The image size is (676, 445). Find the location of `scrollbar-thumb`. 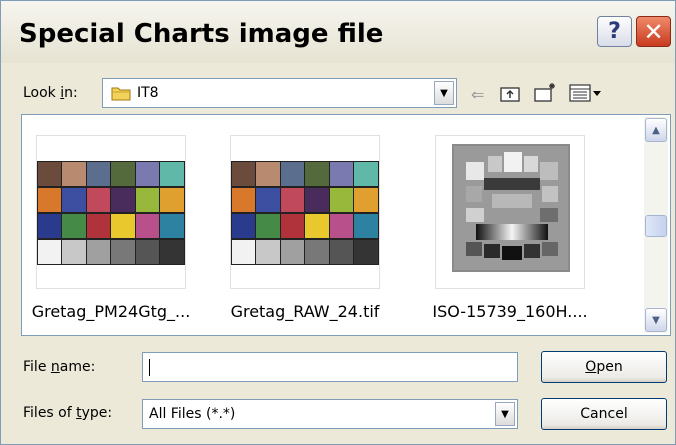

scrollbar-thumb is located at coordinates (656, 226).